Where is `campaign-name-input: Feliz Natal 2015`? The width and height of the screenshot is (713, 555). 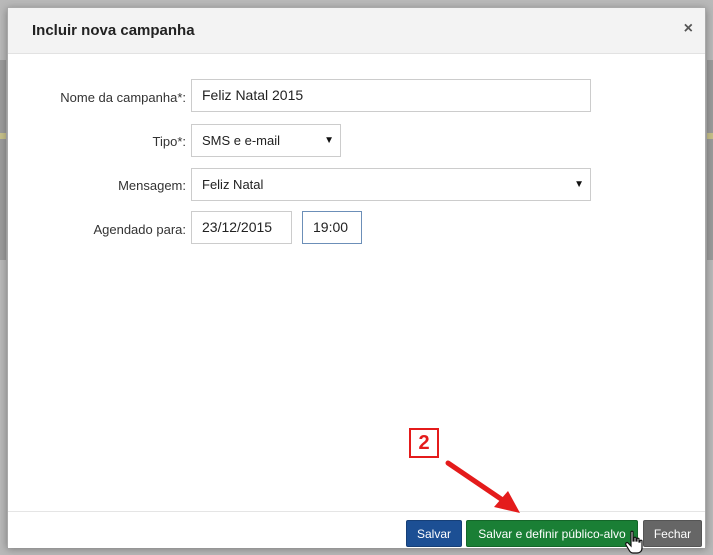 campaign-name-input: Feliz Natal 2015 is located at coordinates (391, 95).